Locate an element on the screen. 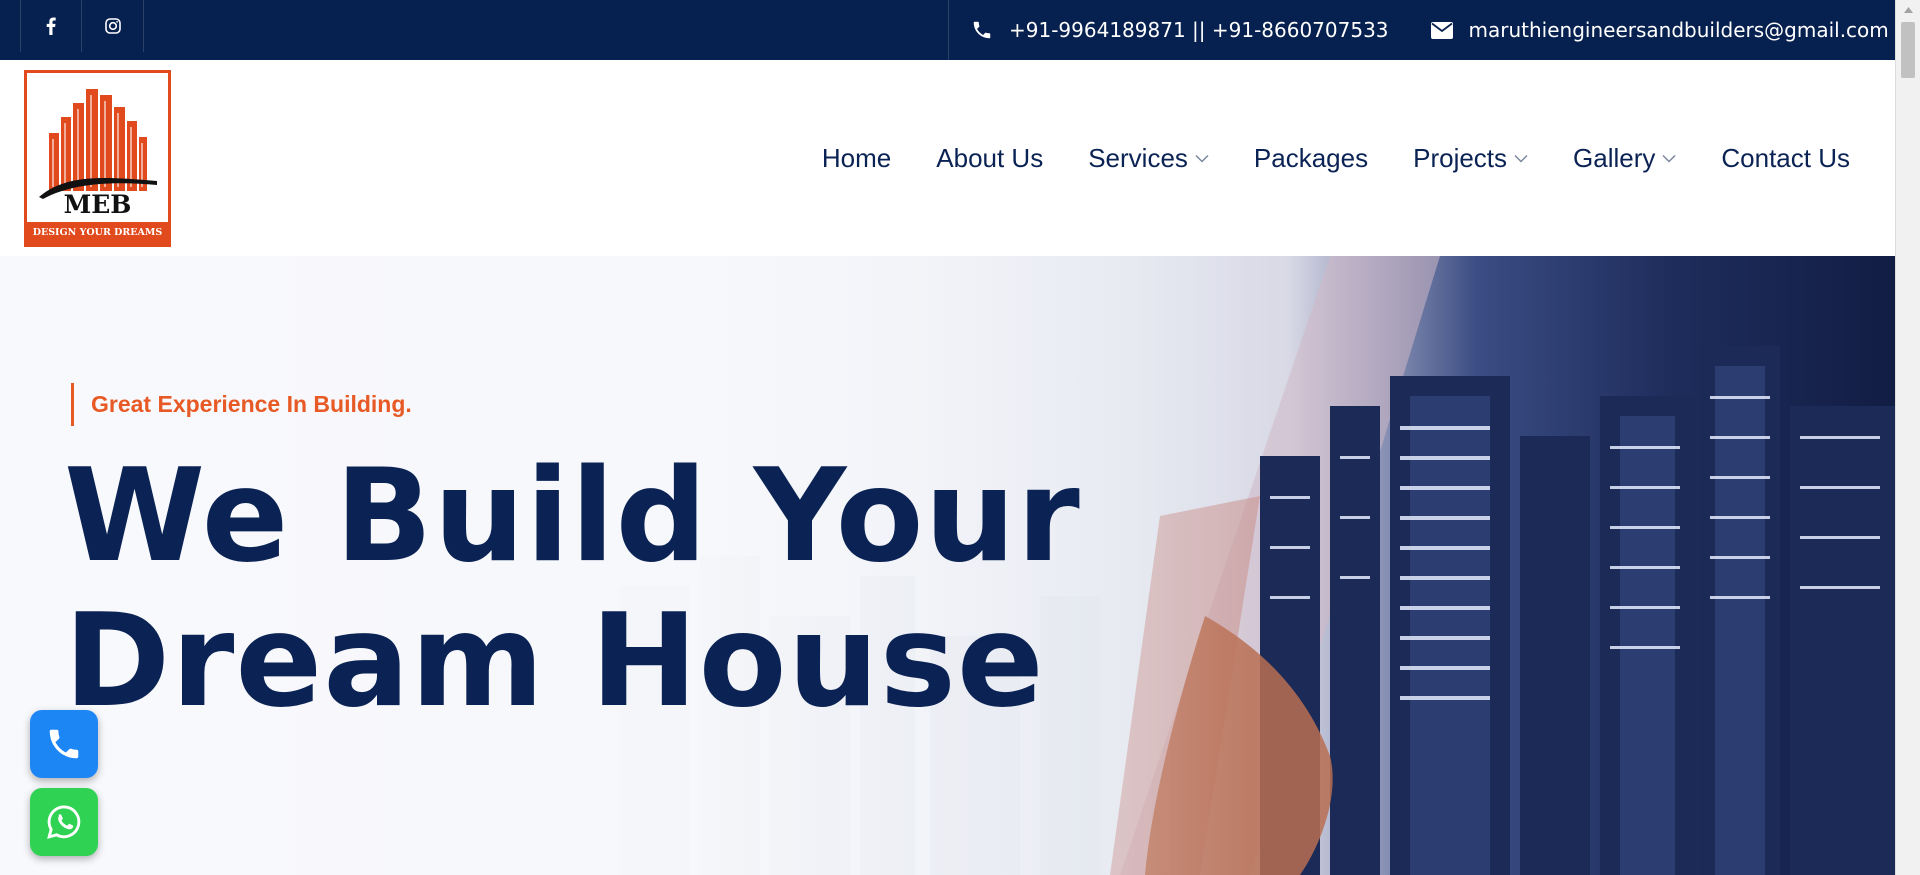 This screenshot has width=1920, height=875. site-logo: MEB DESIGN YOUR DREAMS is located at coordinates (97, 158).